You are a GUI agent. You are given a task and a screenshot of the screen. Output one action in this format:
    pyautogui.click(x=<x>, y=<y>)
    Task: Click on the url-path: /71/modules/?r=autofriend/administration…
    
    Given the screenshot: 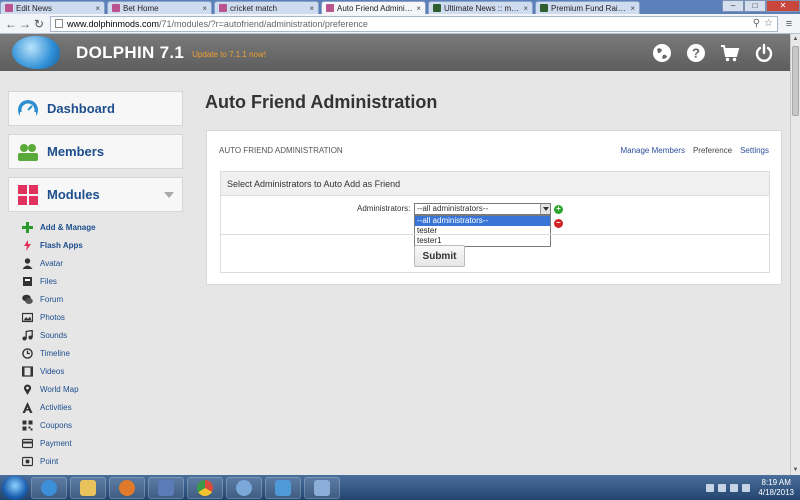 What is the action you would take?
    pyautogui.click(x=263, y=23)
    